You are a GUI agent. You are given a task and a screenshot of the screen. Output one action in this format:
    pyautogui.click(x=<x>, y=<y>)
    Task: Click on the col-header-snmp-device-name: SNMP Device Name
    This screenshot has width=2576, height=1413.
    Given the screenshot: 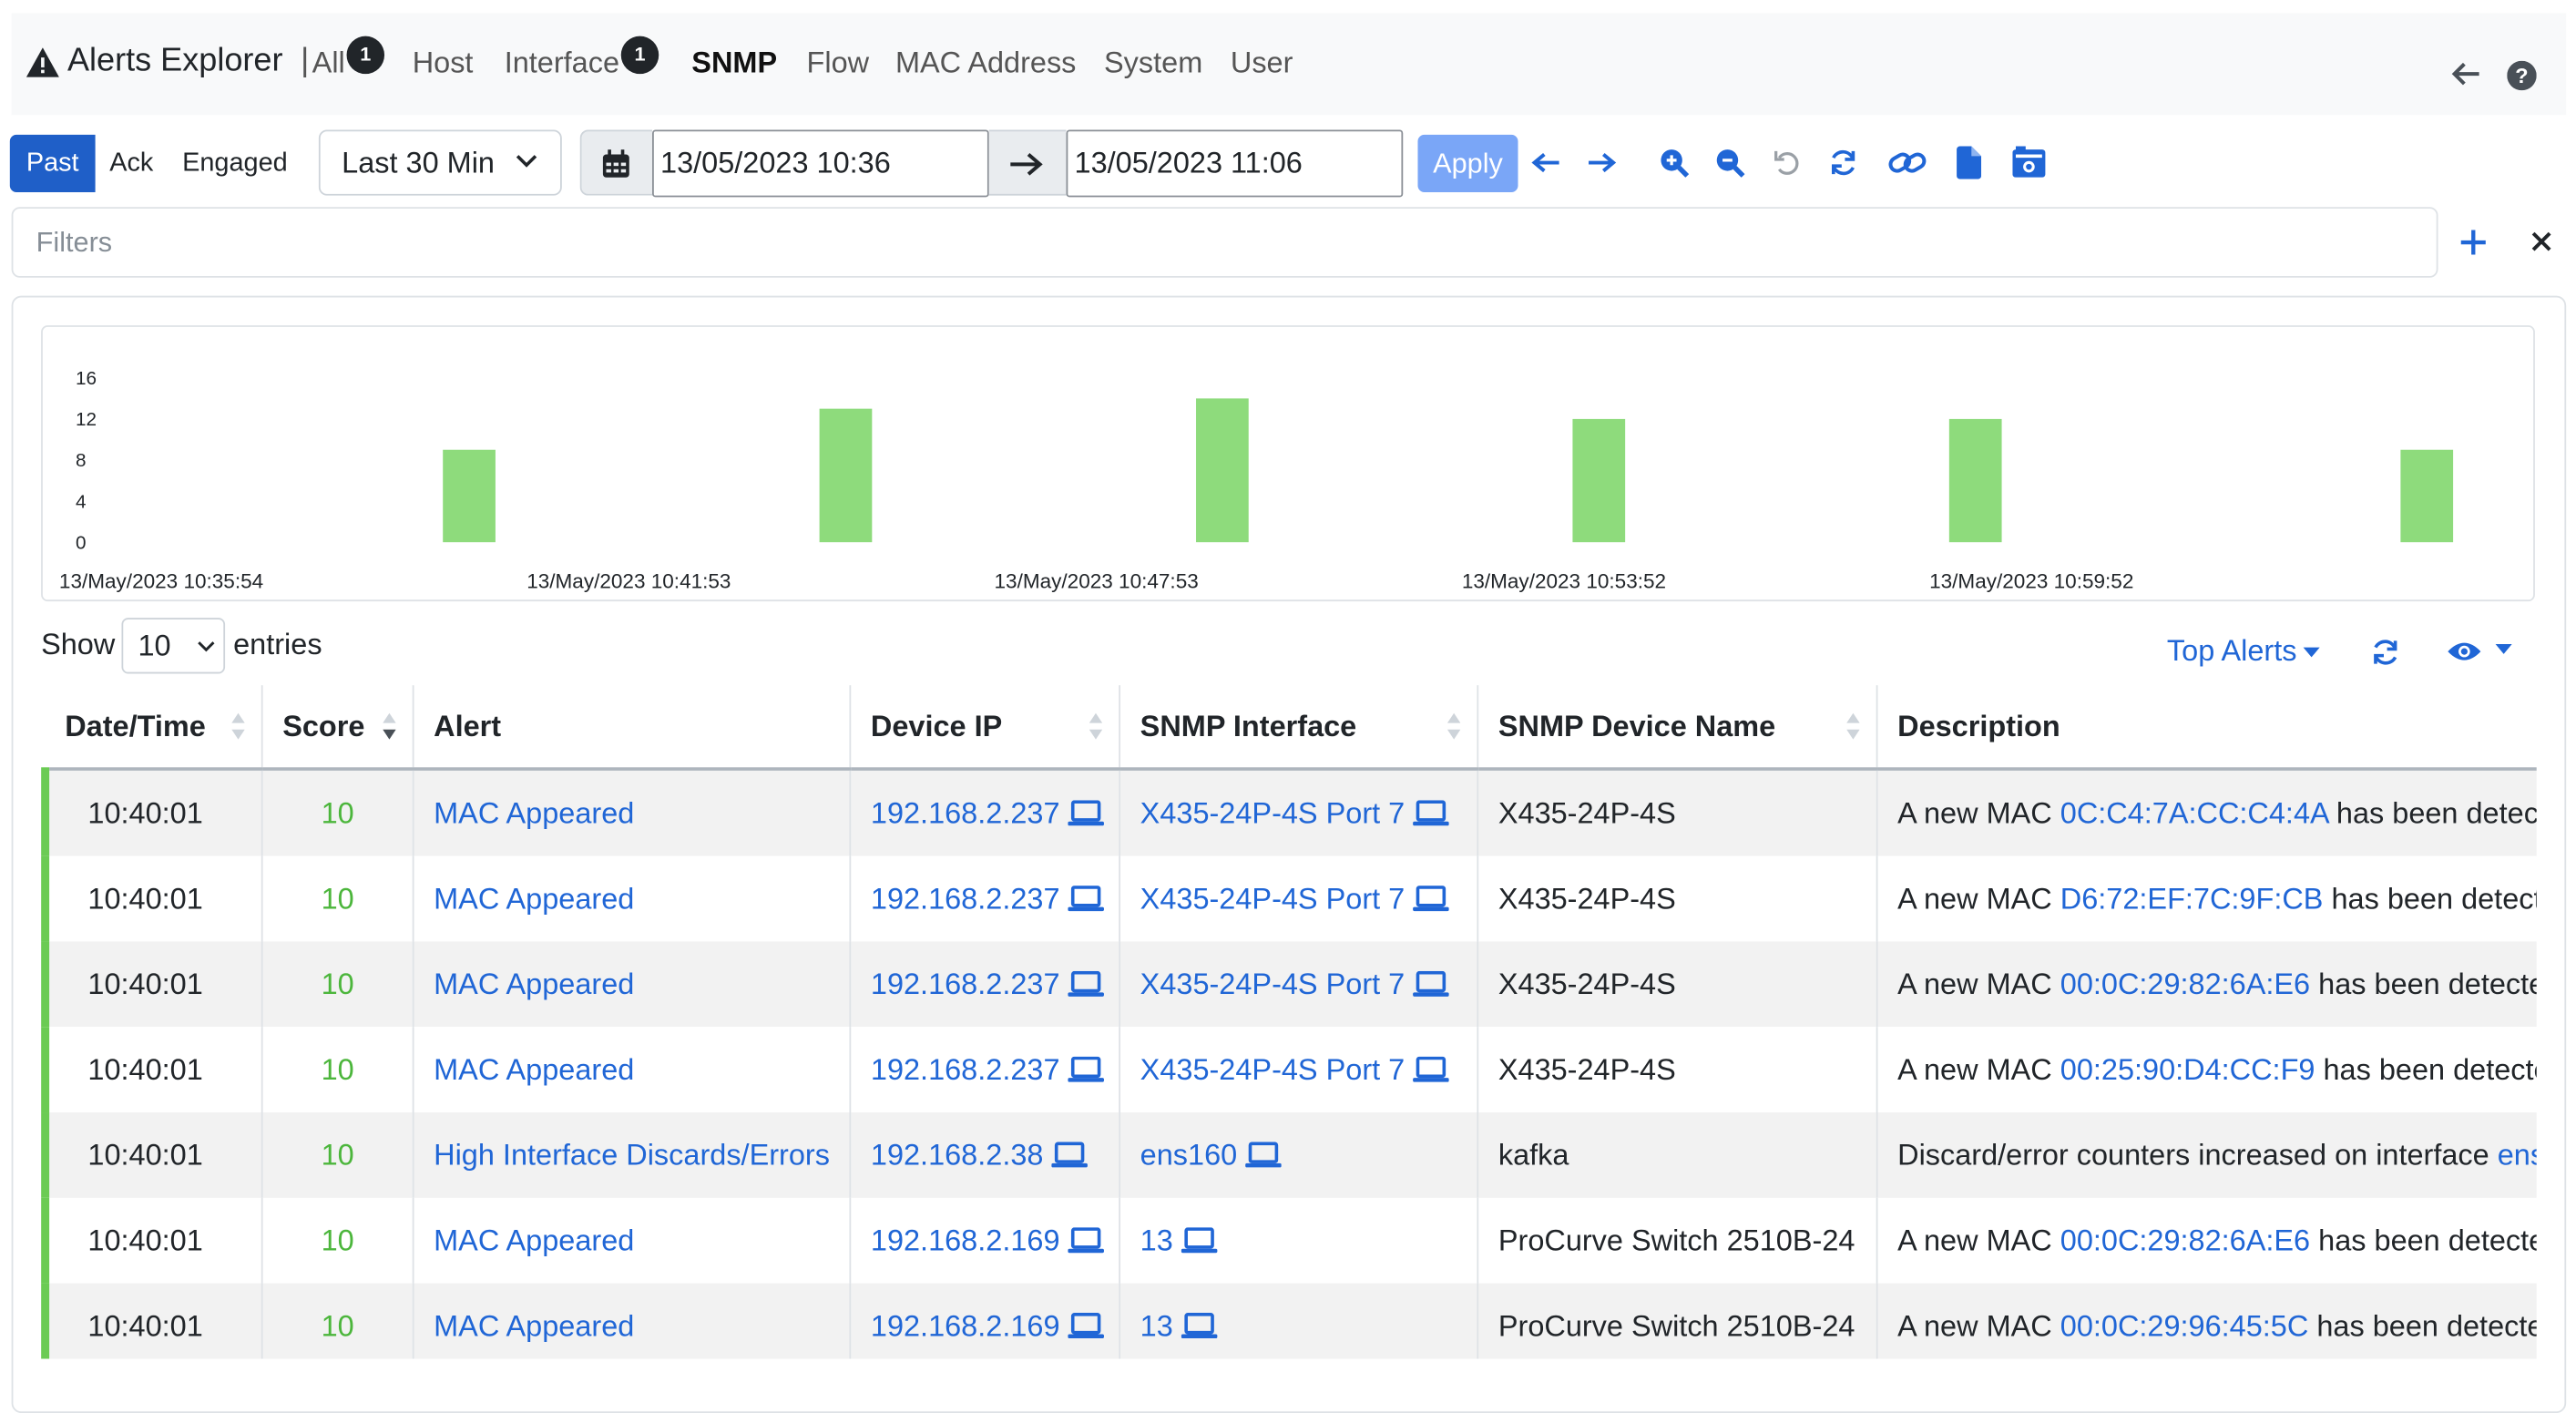 What is the action you would take?
    pyautogui.click(x=1677, y=728)
    